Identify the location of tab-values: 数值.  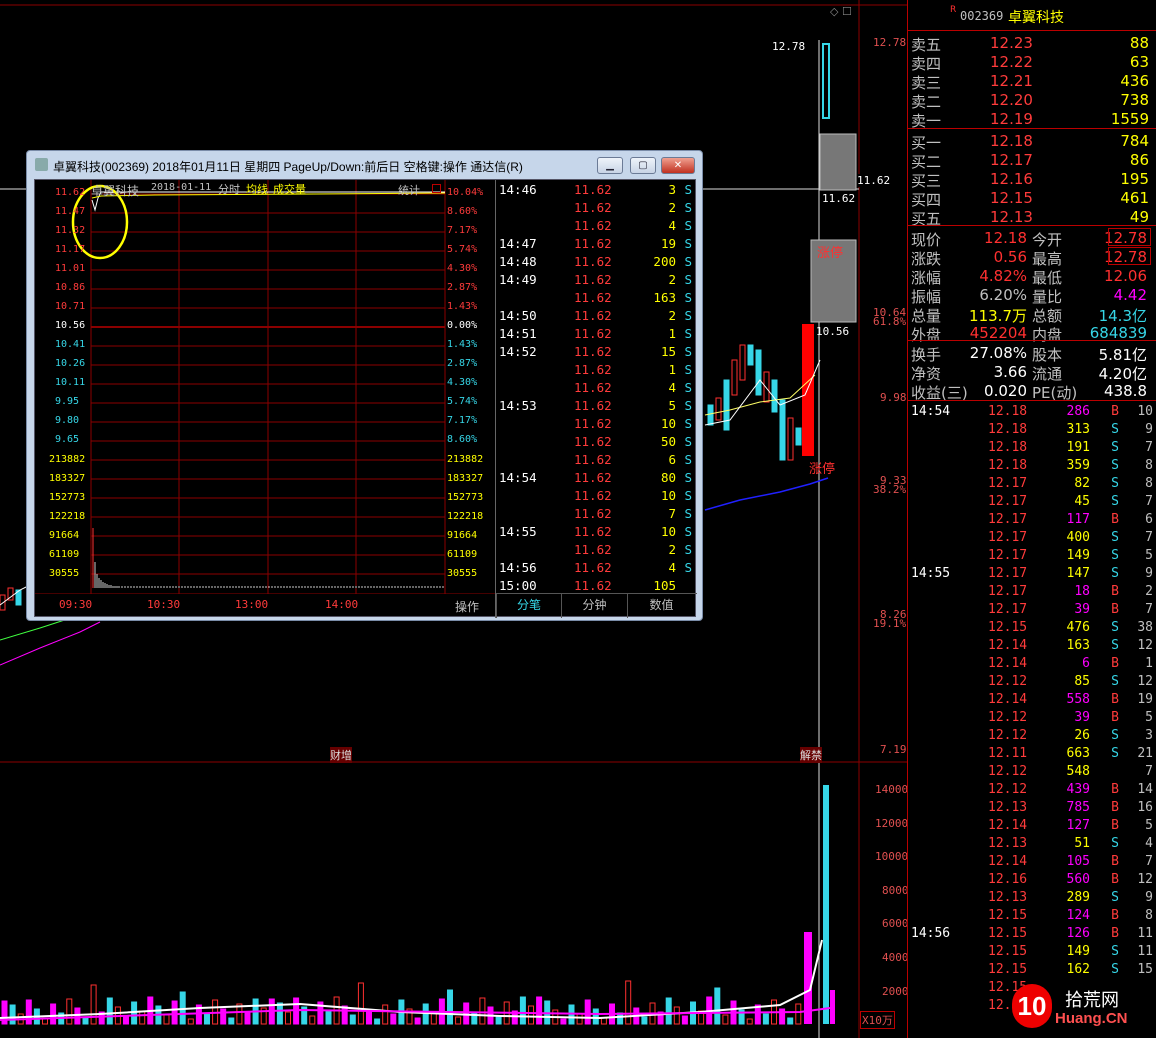
(661, 606).